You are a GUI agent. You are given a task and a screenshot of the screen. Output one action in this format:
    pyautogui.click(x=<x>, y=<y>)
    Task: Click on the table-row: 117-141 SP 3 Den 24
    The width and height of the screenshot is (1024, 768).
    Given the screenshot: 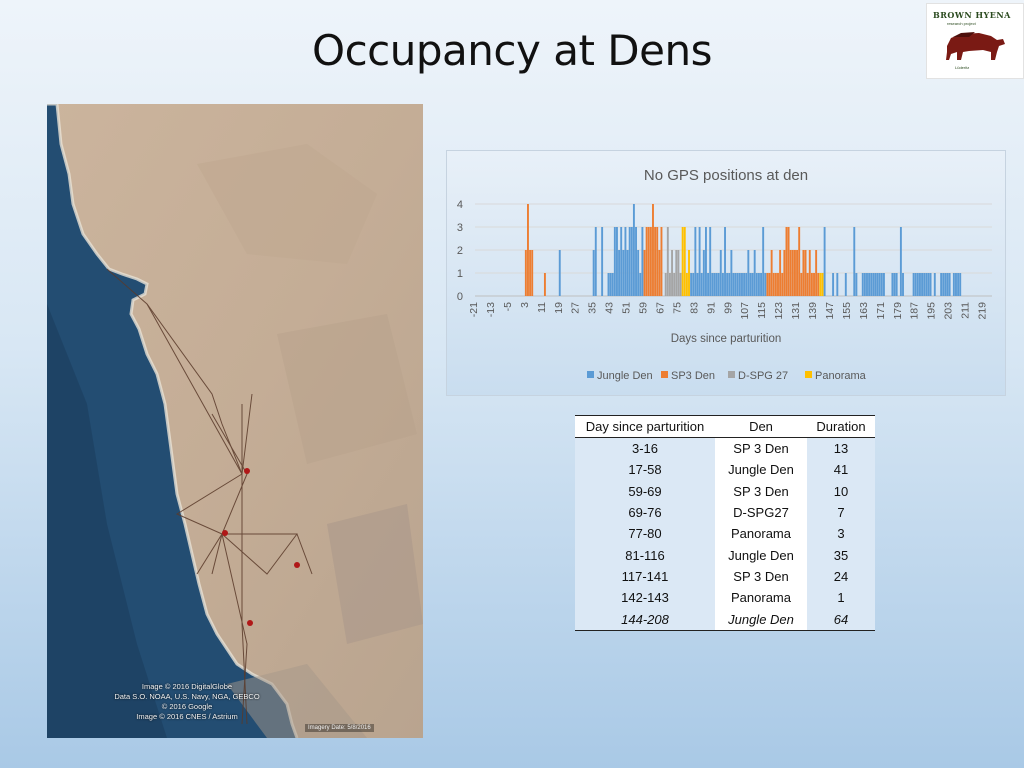 What is the action you would take?
    pyautogui.click(x=725, y=576)
    